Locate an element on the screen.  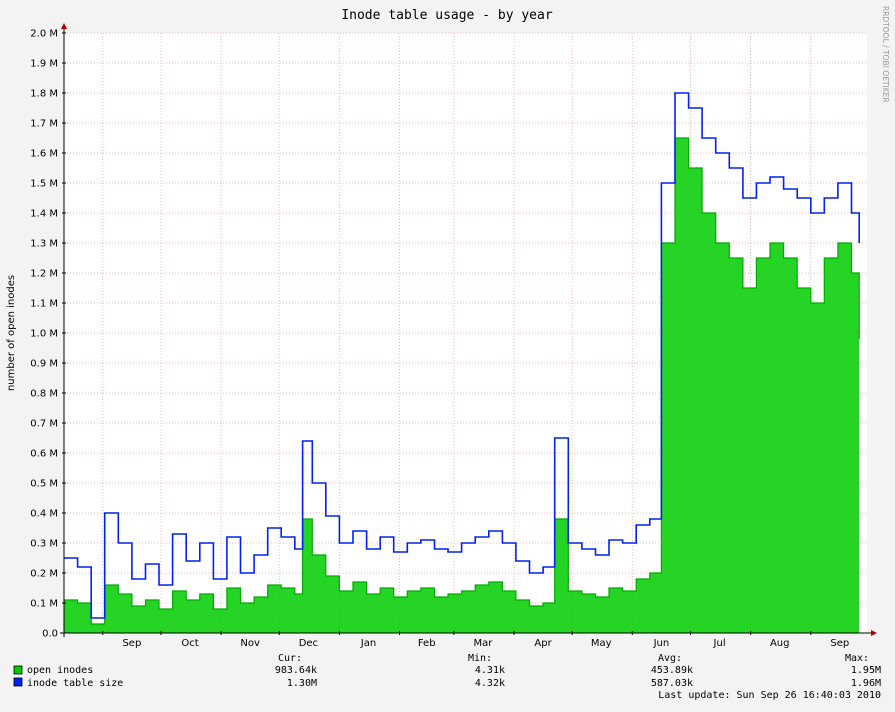
x-tick-label: Mar is located at coordinates (484, 643).